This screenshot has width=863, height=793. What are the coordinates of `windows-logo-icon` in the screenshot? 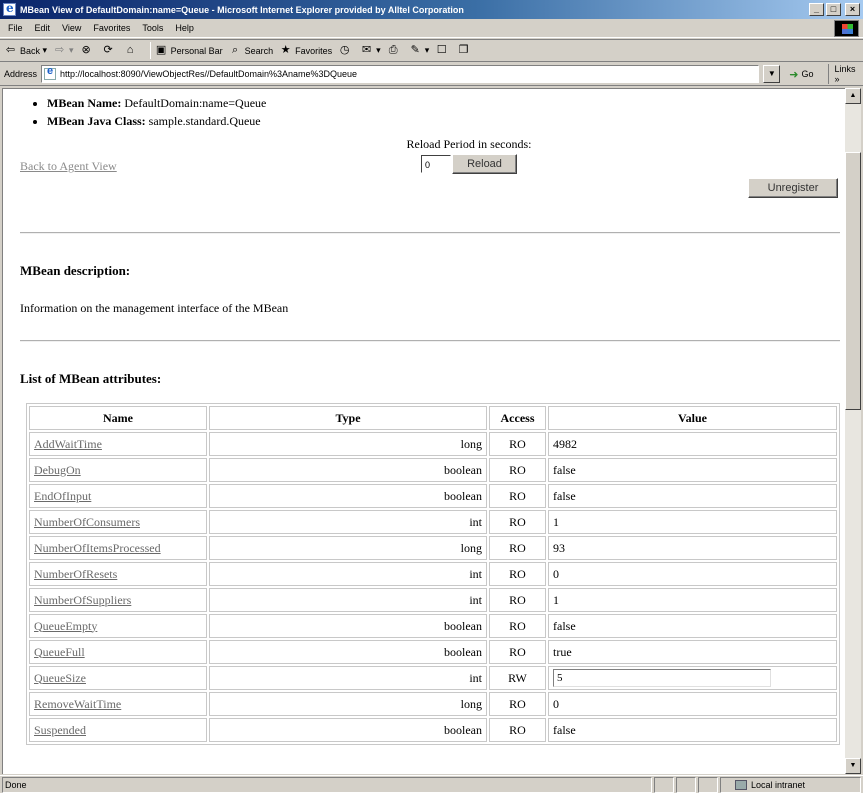 It's located at (846, 28).